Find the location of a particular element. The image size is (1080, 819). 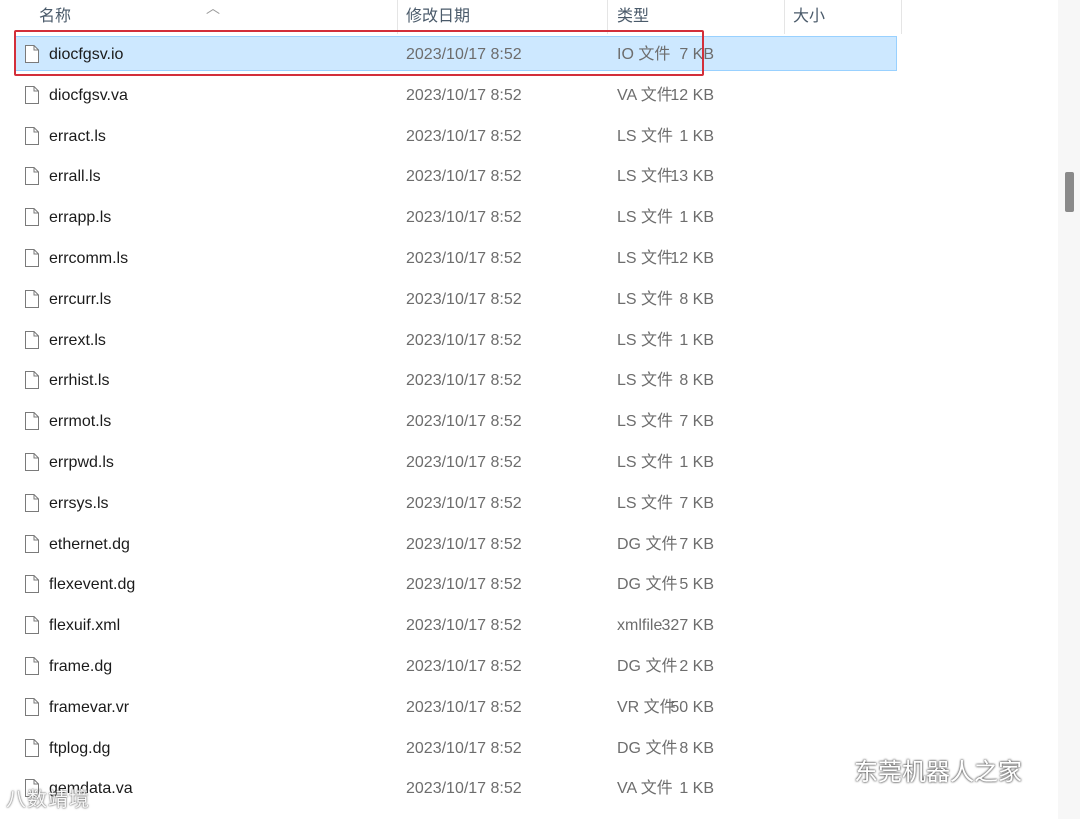

file-size: 13 KB is located at coordinates (692, 177).